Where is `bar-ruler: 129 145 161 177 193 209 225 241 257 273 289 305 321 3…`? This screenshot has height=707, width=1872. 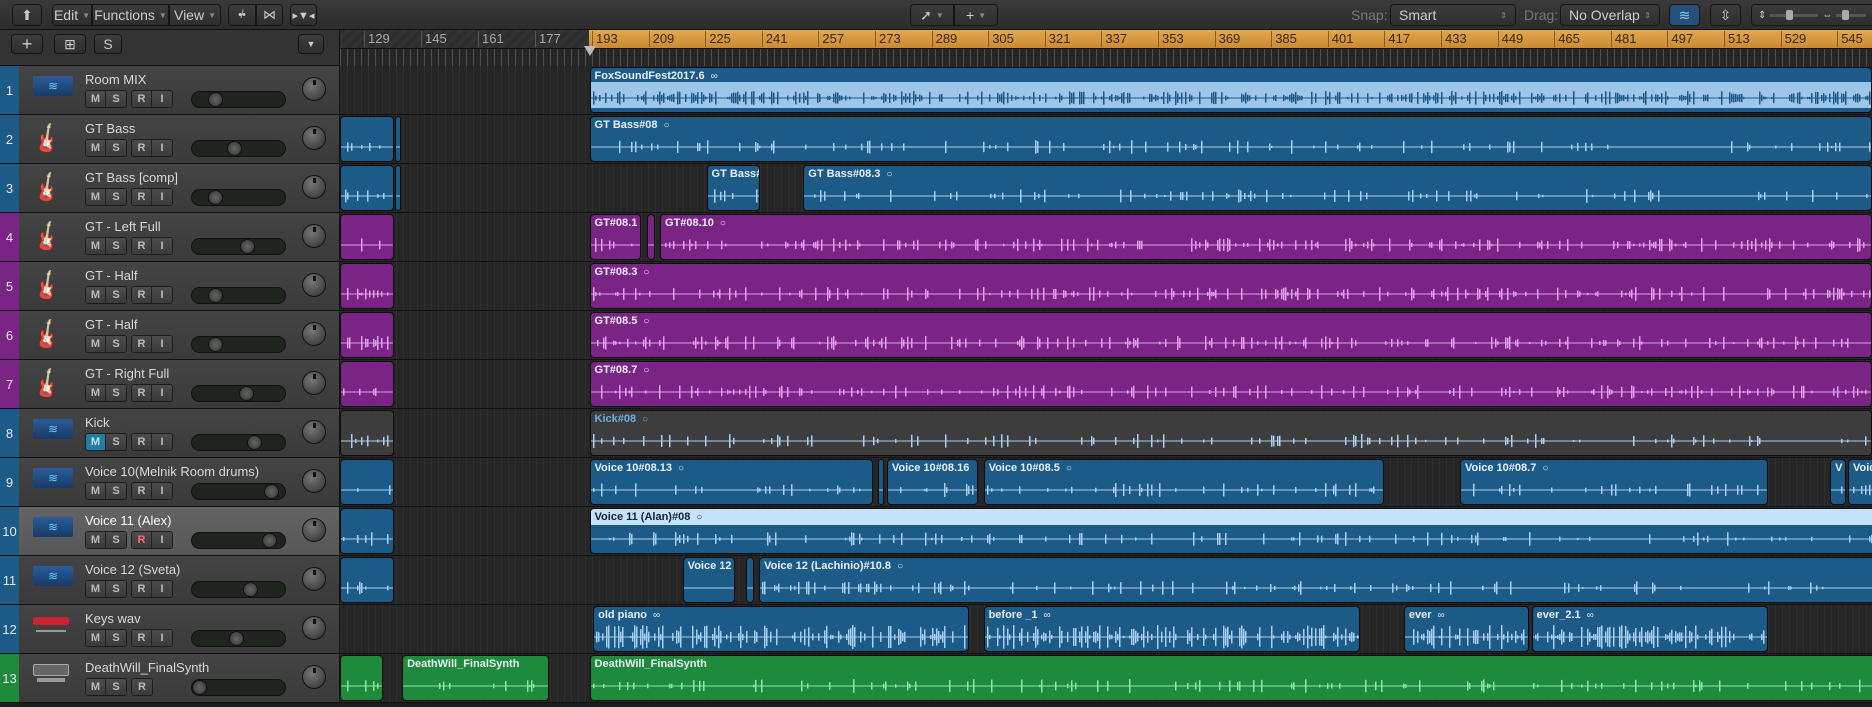 bar-ruler: 129 145 161 177 193 209 225 241 257 273 289 305 321 3… is located at coordinates (1106, 48).